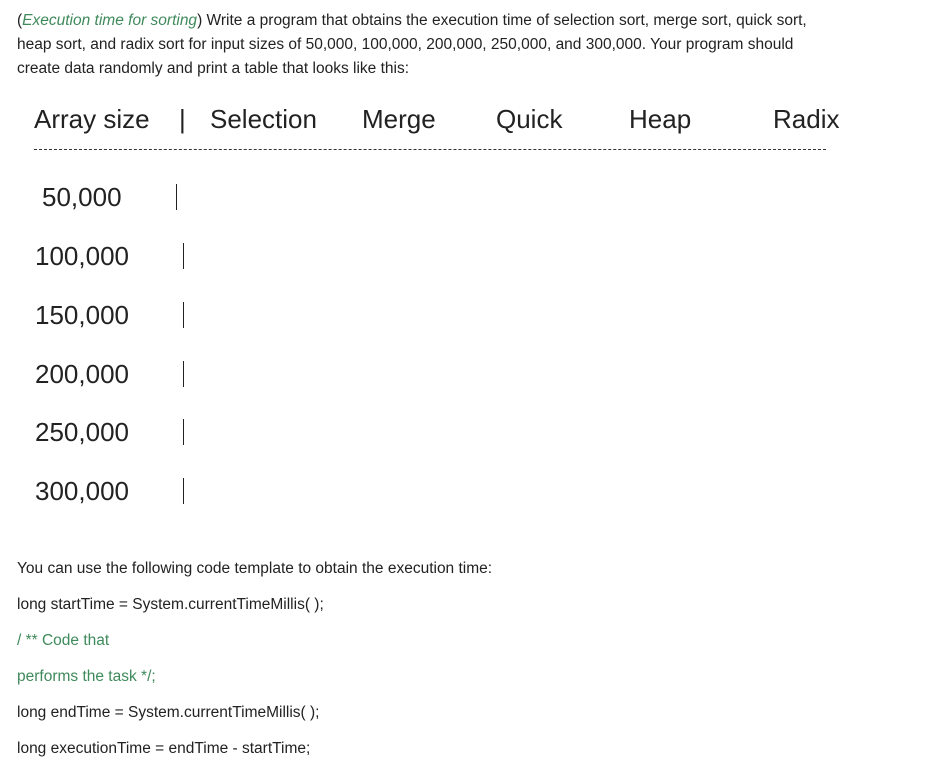 This screenshot has height=776, width=925. Describe the element at coordinates (82, 432) in the screenshot. I see `row-size: 250,000` at that location.